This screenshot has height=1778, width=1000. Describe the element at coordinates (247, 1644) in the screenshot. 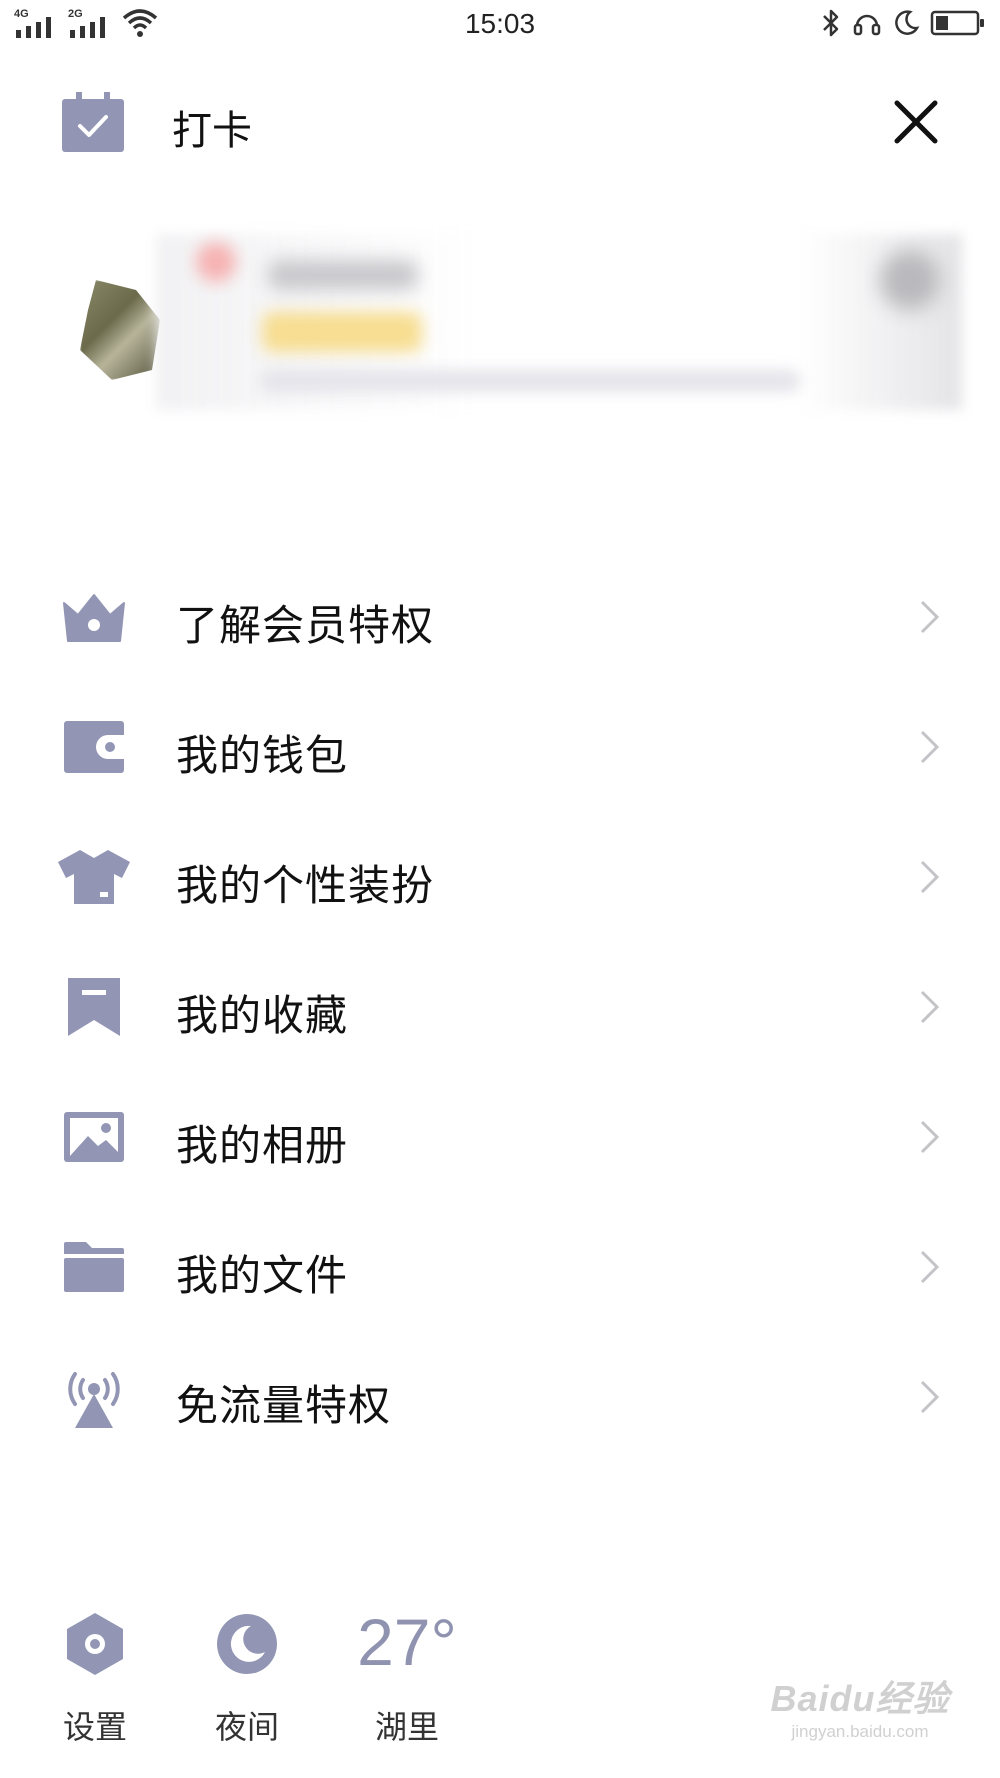

I see `night-moon-icon` at that location.